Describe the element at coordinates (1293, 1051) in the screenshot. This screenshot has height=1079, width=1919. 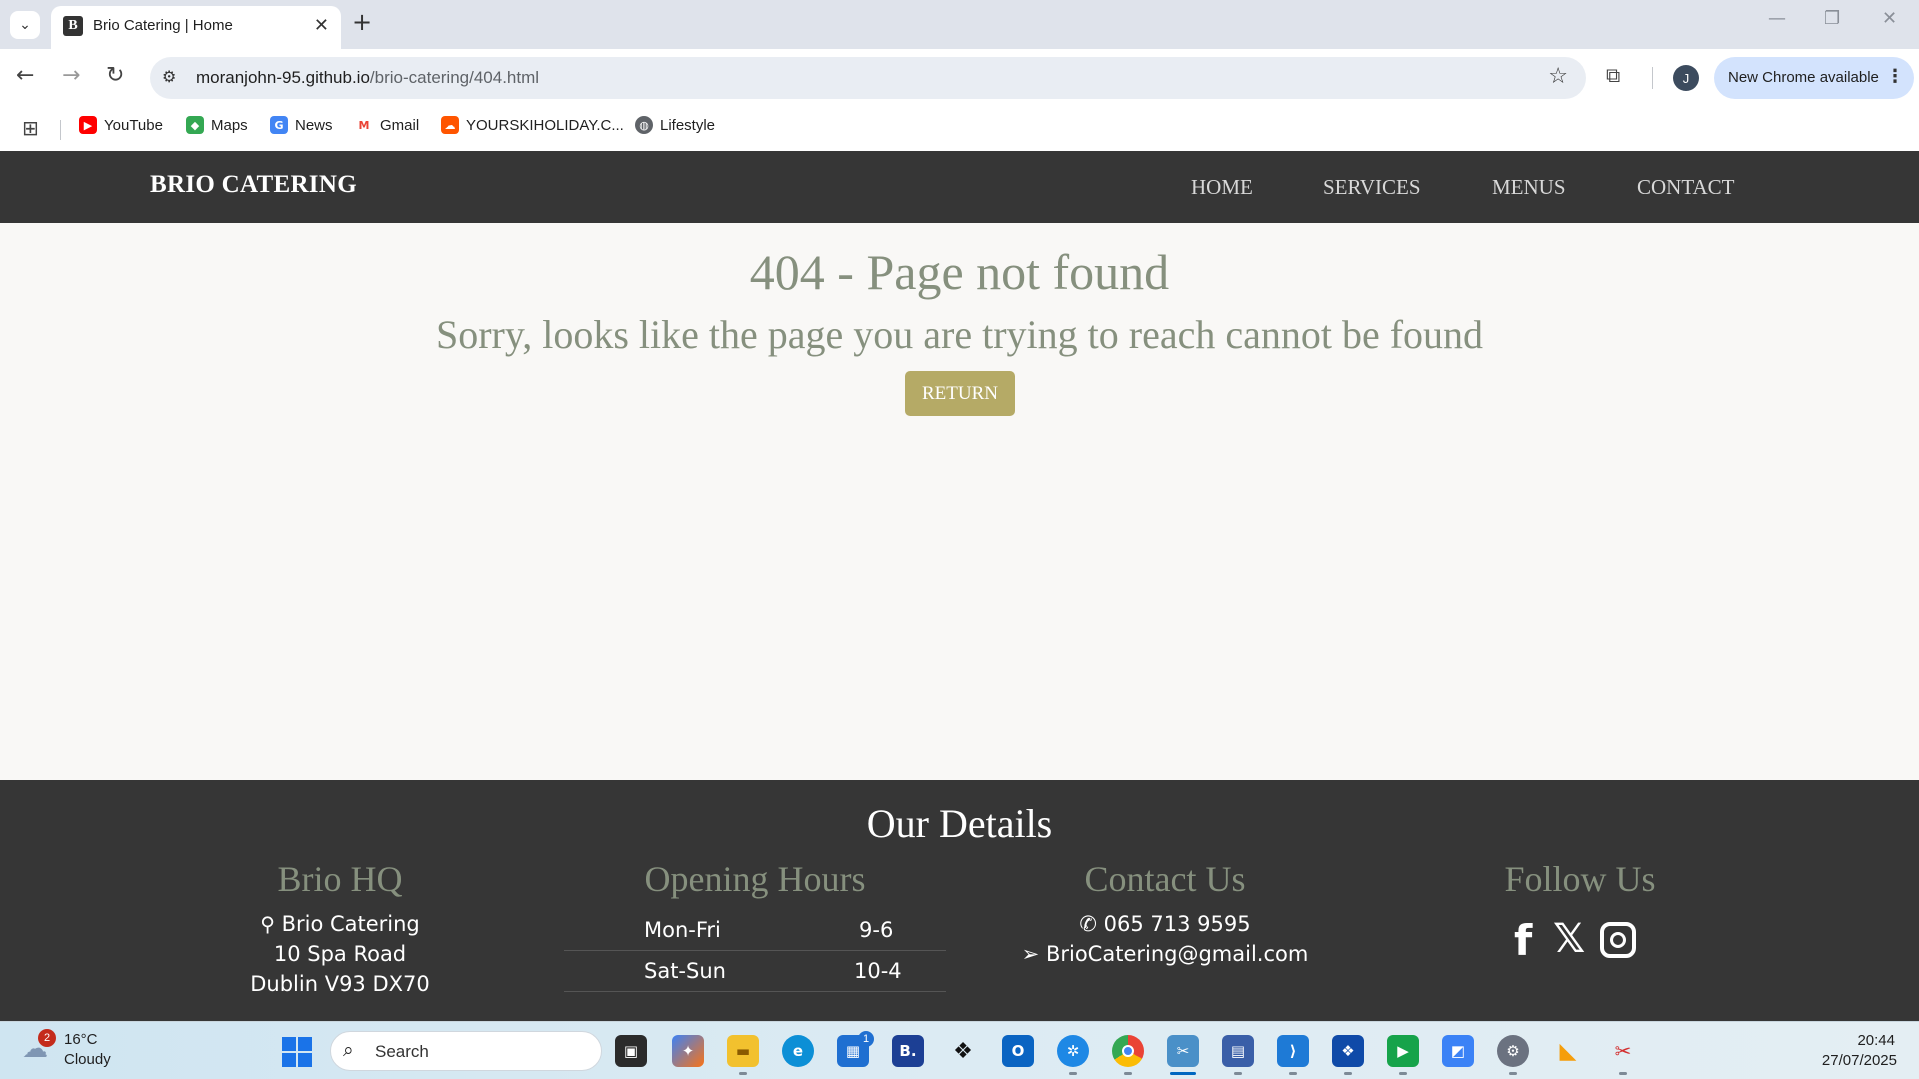
I see `vscode-icon: ⟩` at that location.